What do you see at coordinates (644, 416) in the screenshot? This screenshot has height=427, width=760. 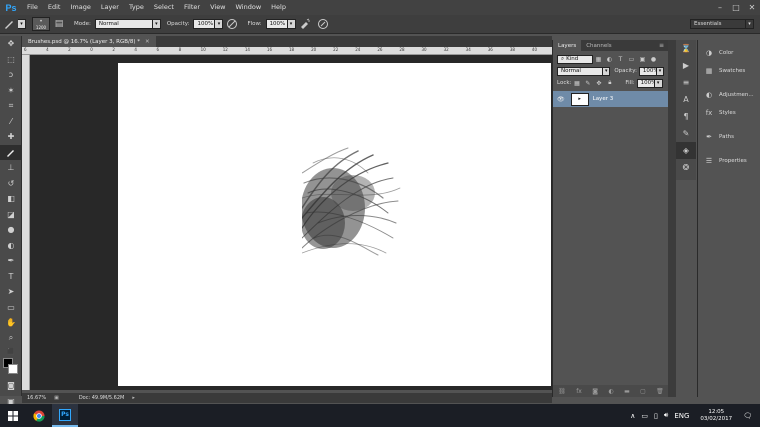 I see `network-icon: ▭` at bounding box center [644, 416].